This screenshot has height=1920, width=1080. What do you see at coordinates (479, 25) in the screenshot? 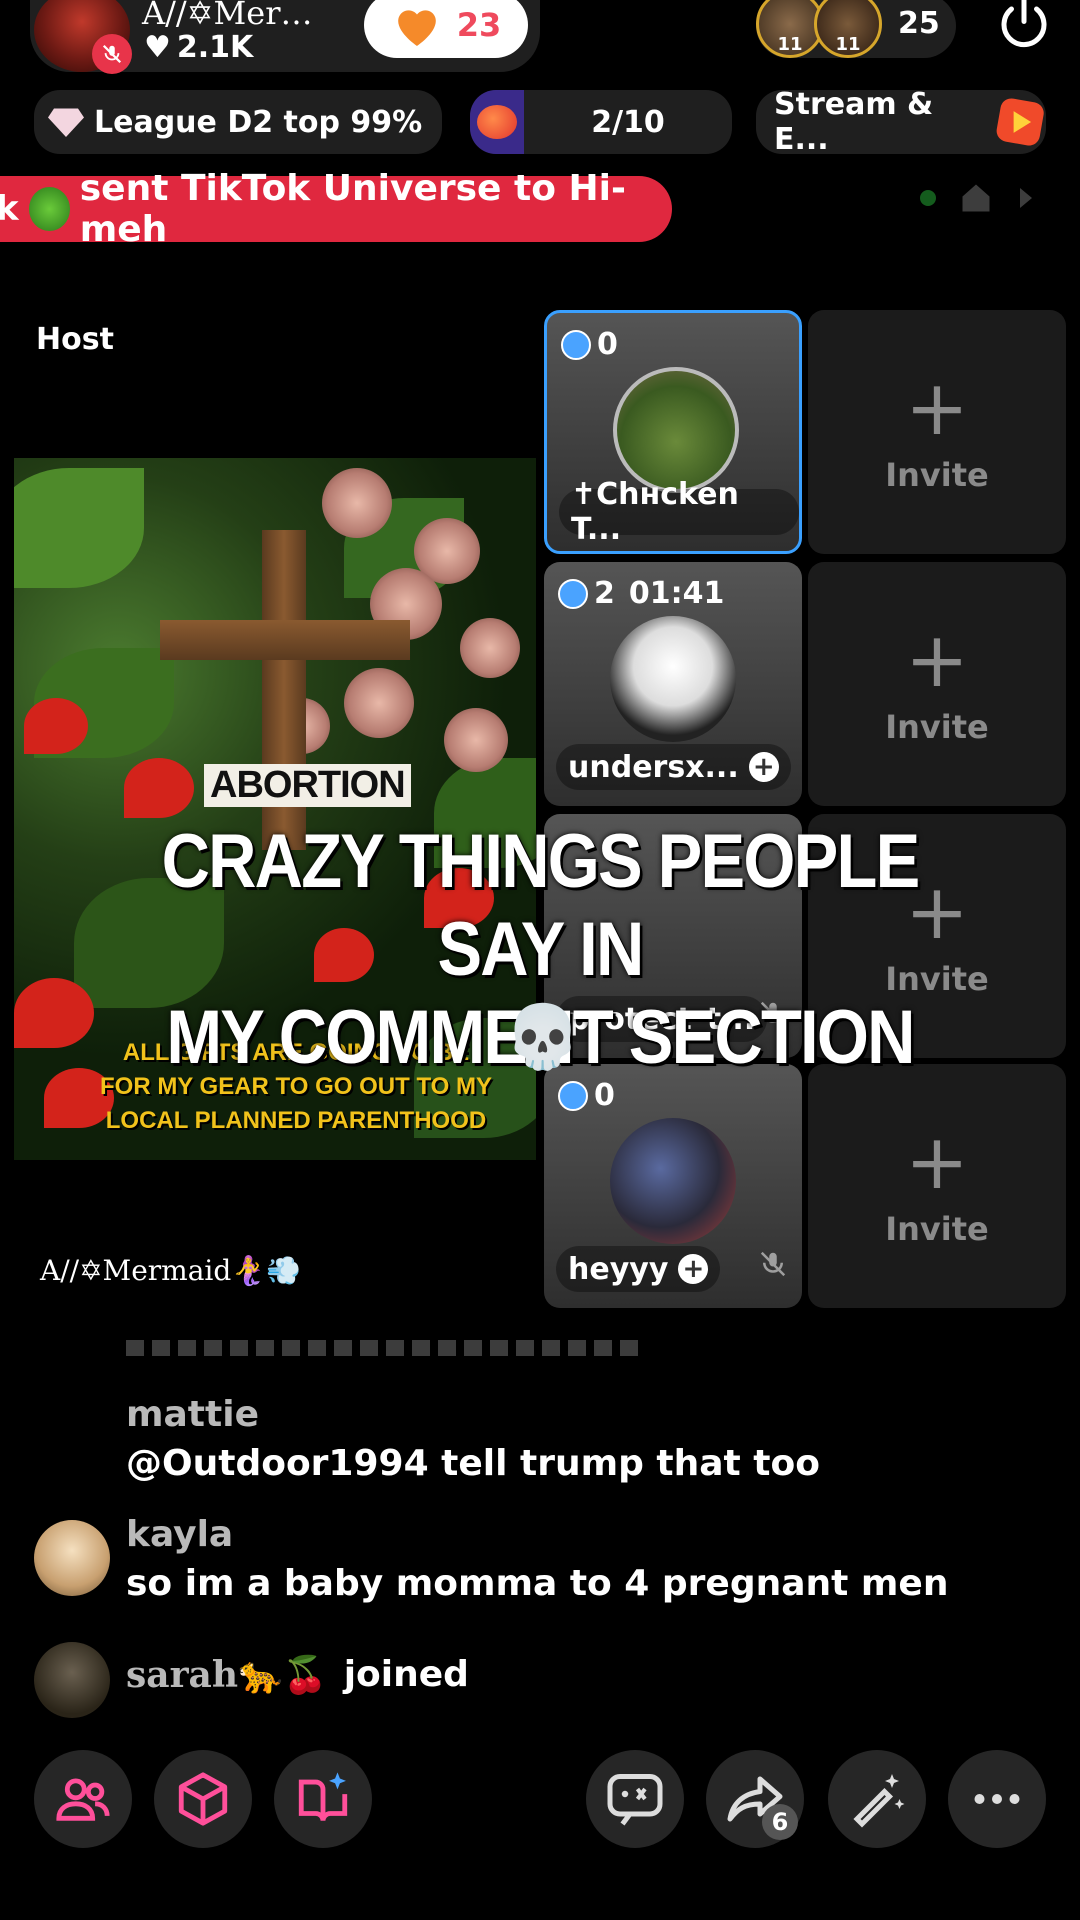
I see `like-button-count: 23` at bounding box center [479, 25].